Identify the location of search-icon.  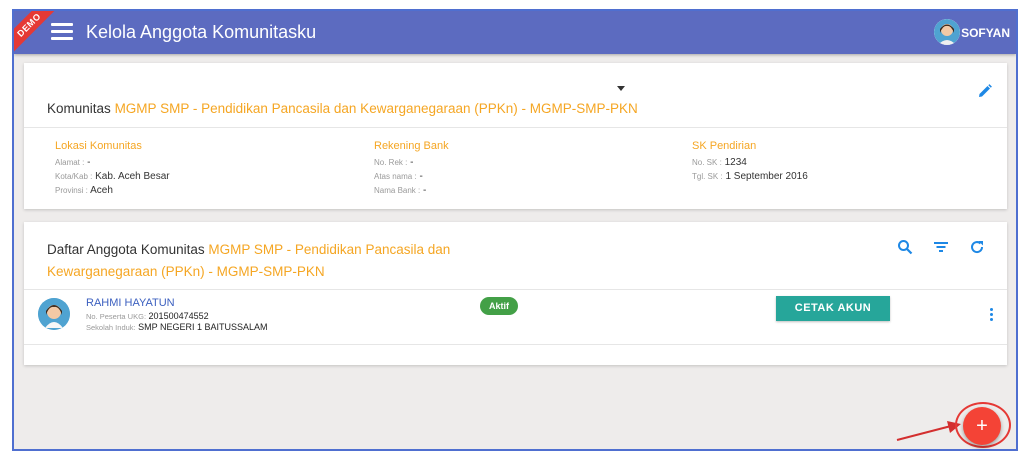
(905, 247).